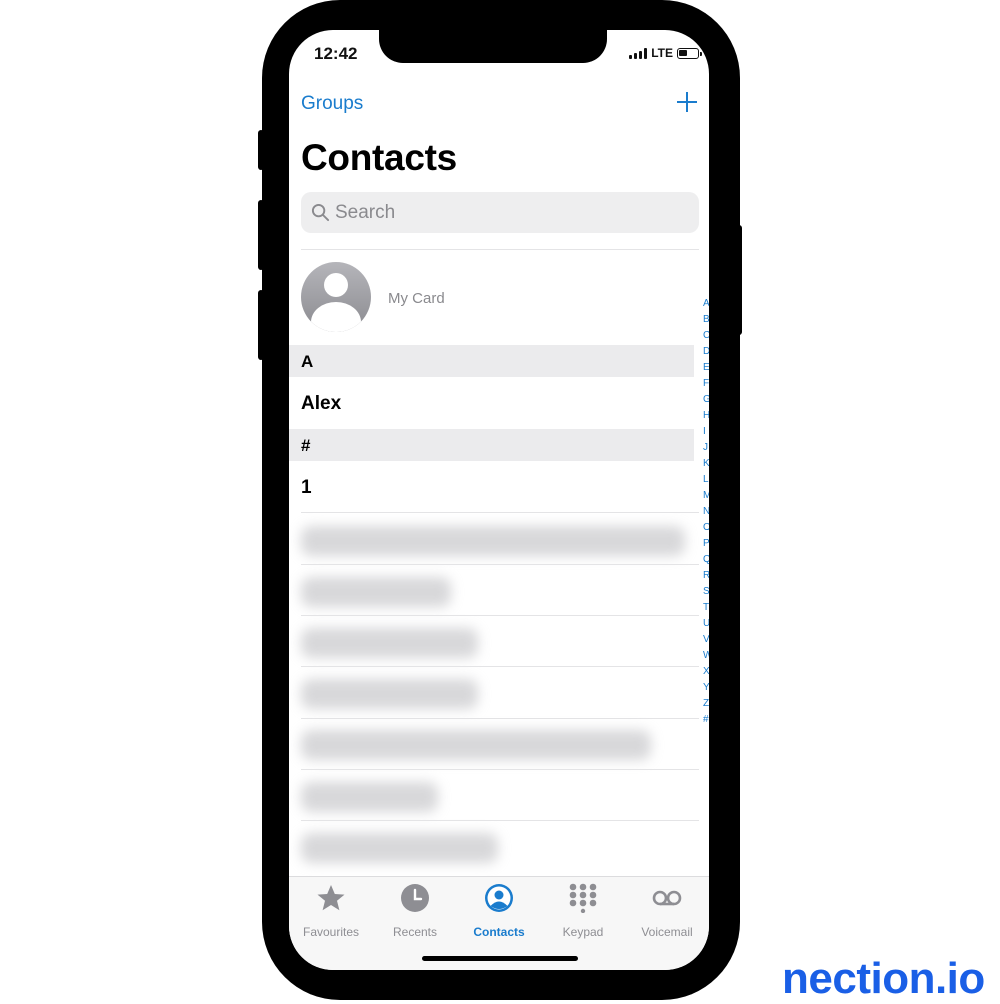 This screenshot has height=1004, width=1000. I want to click on tab-contacts: Contacts, so click(499, 913).